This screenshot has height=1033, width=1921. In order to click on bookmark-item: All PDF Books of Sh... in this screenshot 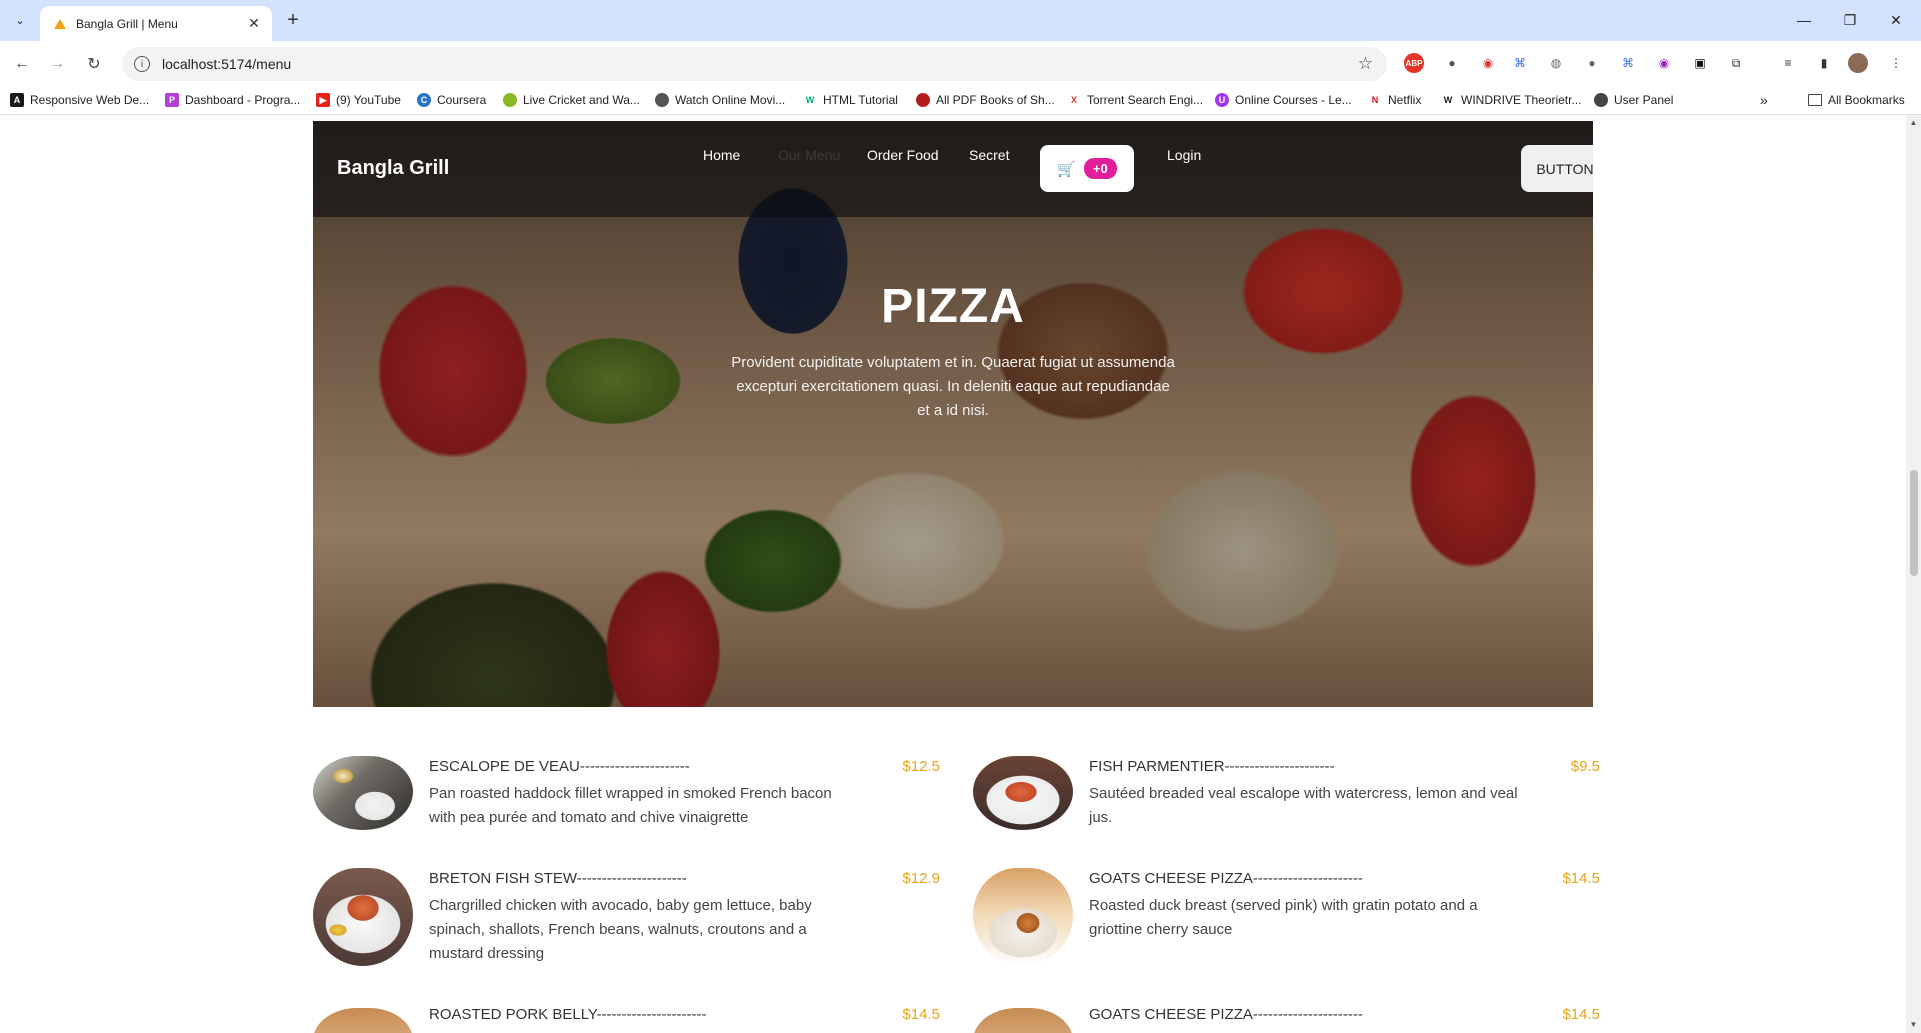, I will do `click(985, 100)`.